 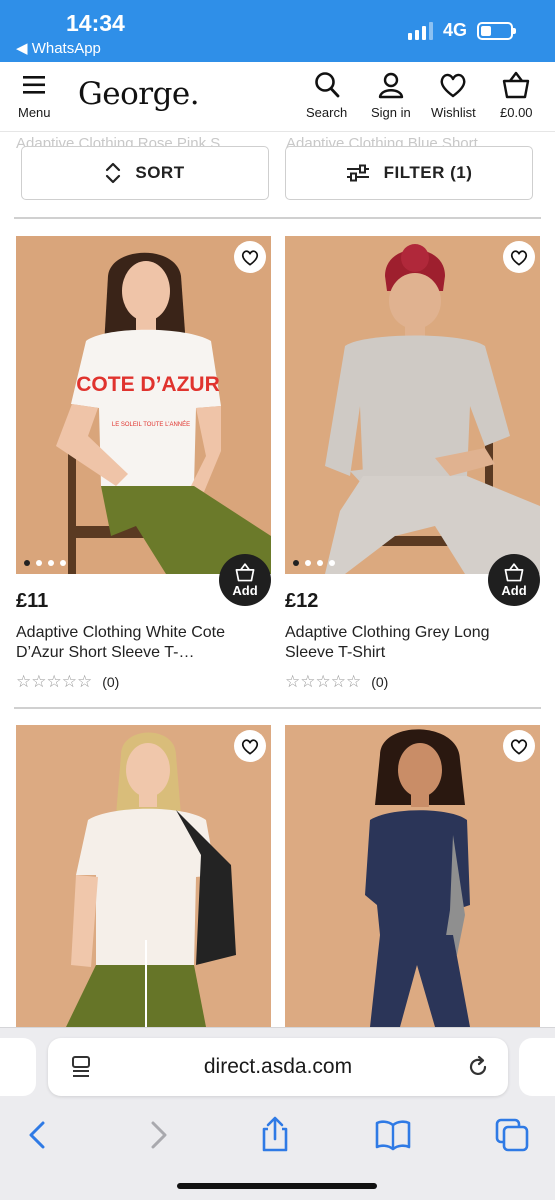 I want to click on filter-label: FILTER (1), so click(x=428, y=172).